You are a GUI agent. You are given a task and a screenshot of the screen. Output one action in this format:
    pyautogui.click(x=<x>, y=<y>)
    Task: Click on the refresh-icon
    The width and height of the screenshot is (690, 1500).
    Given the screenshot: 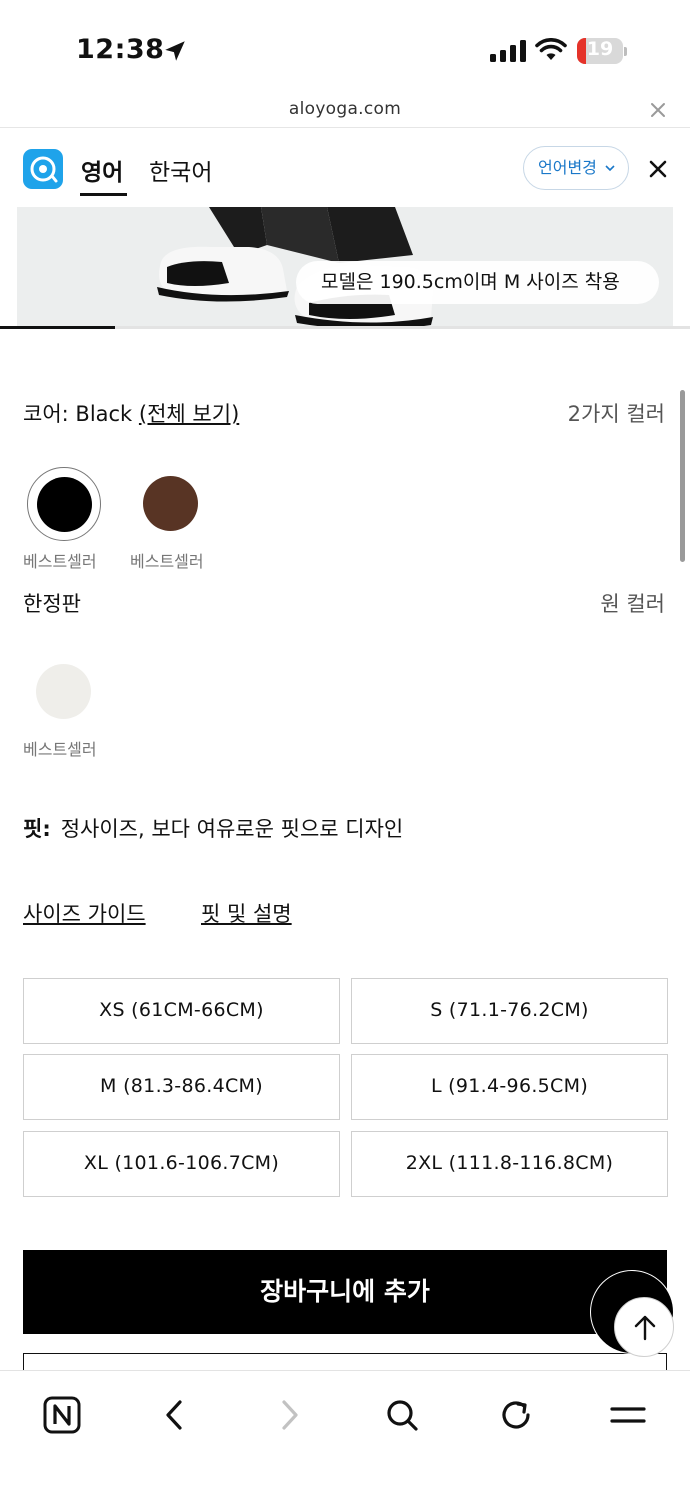 What is the action you would take?
    pyautogui.click(x=516, y=1415)
    